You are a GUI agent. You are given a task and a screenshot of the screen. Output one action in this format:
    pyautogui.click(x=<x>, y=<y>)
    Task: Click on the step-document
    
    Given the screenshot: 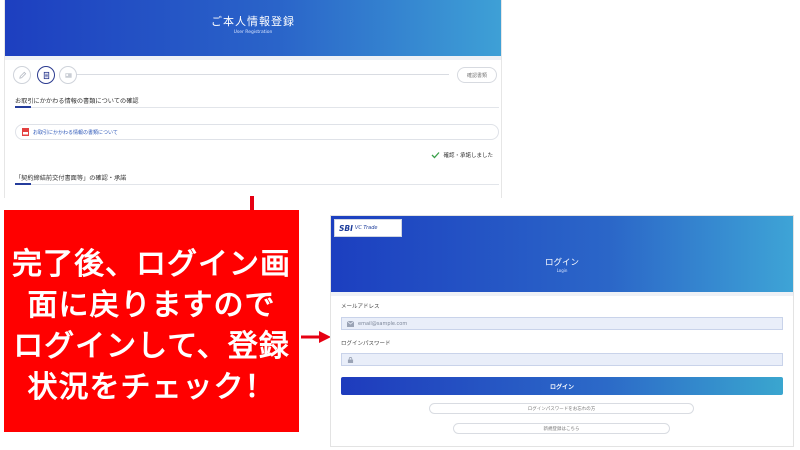 What is the action you would take?
    pyautogui.click(x=46, y=75)
    